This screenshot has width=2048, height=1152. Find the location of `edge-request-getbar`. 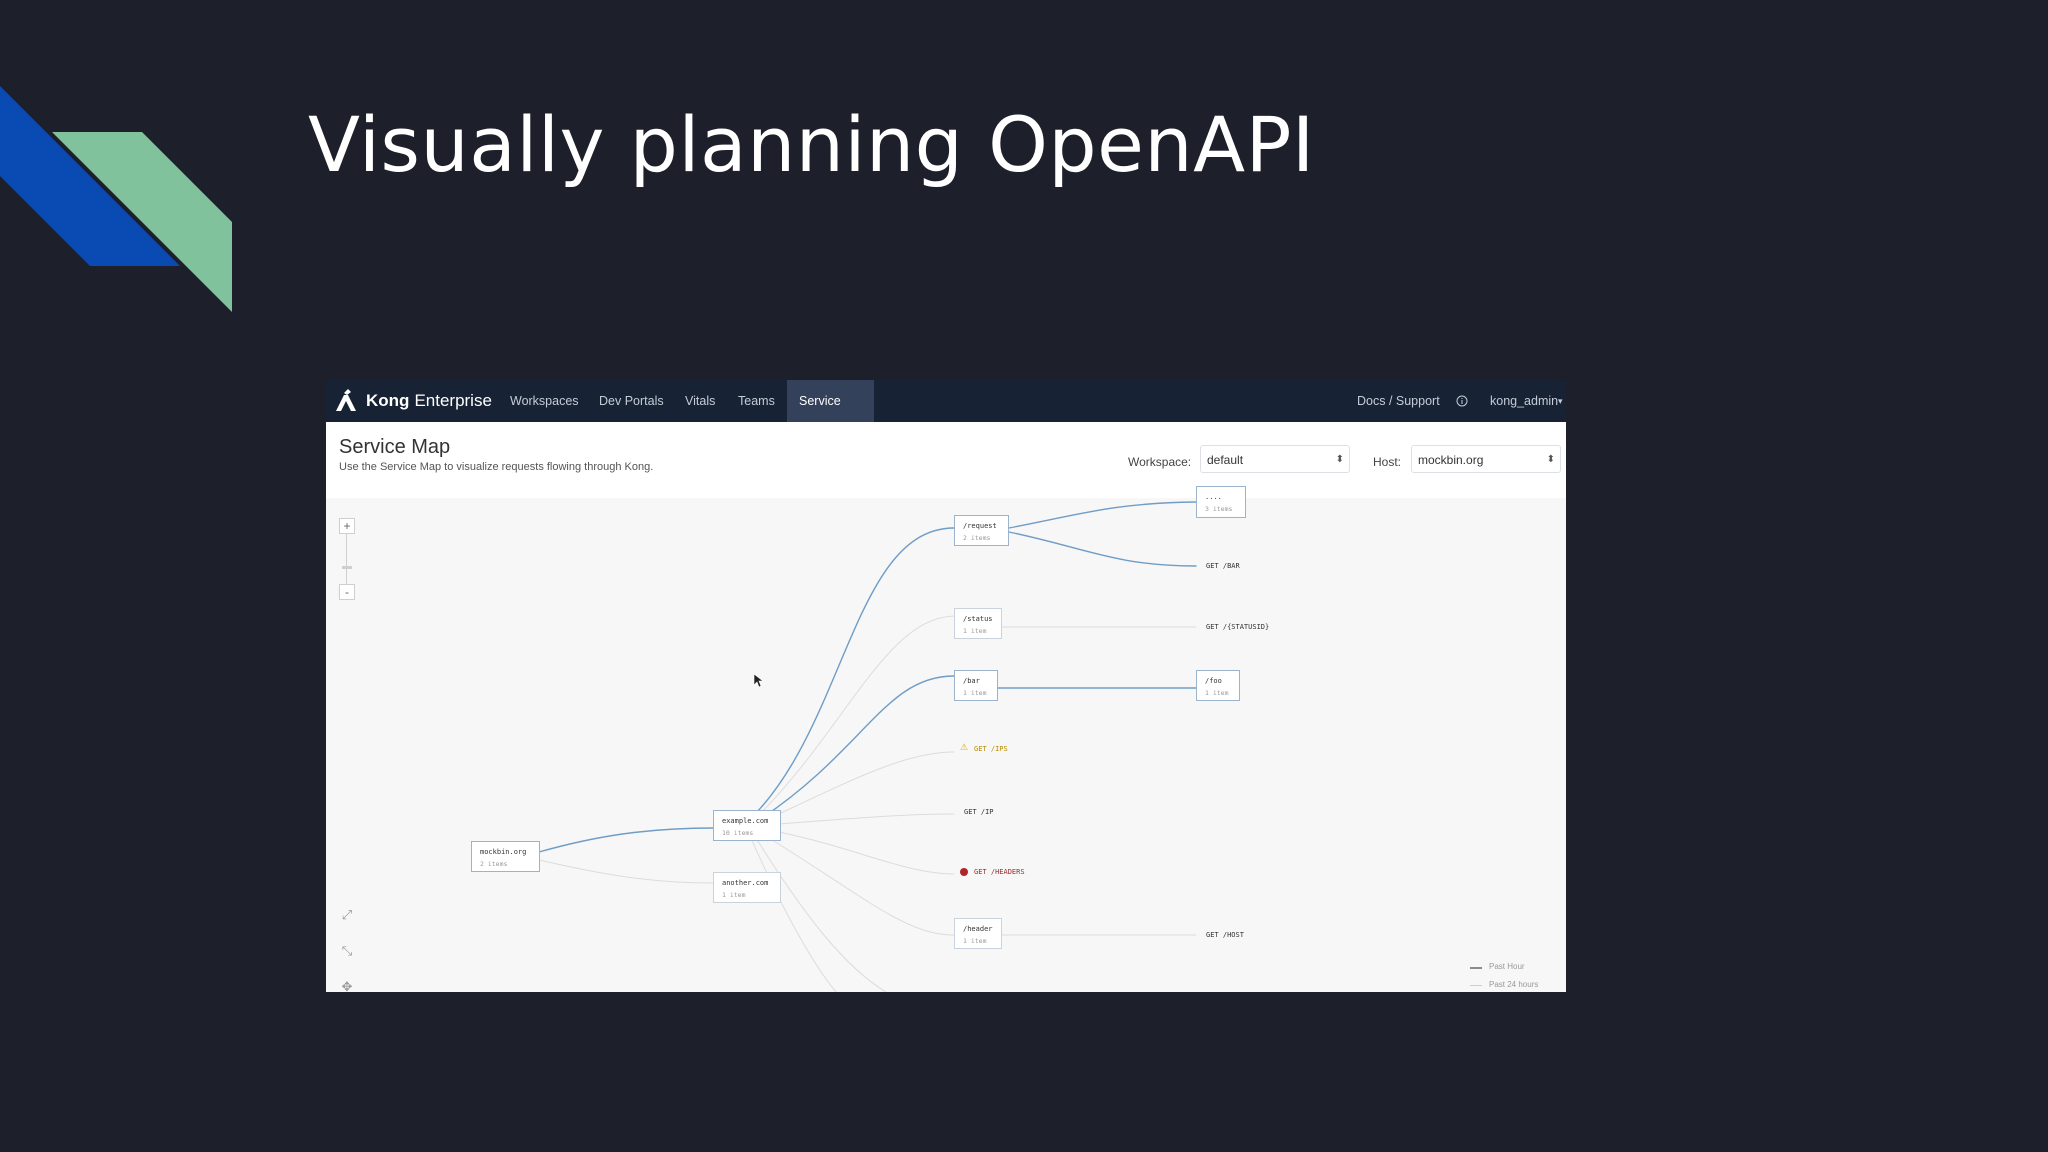

edge-request-getbar is located at coordinates (1102, 549).